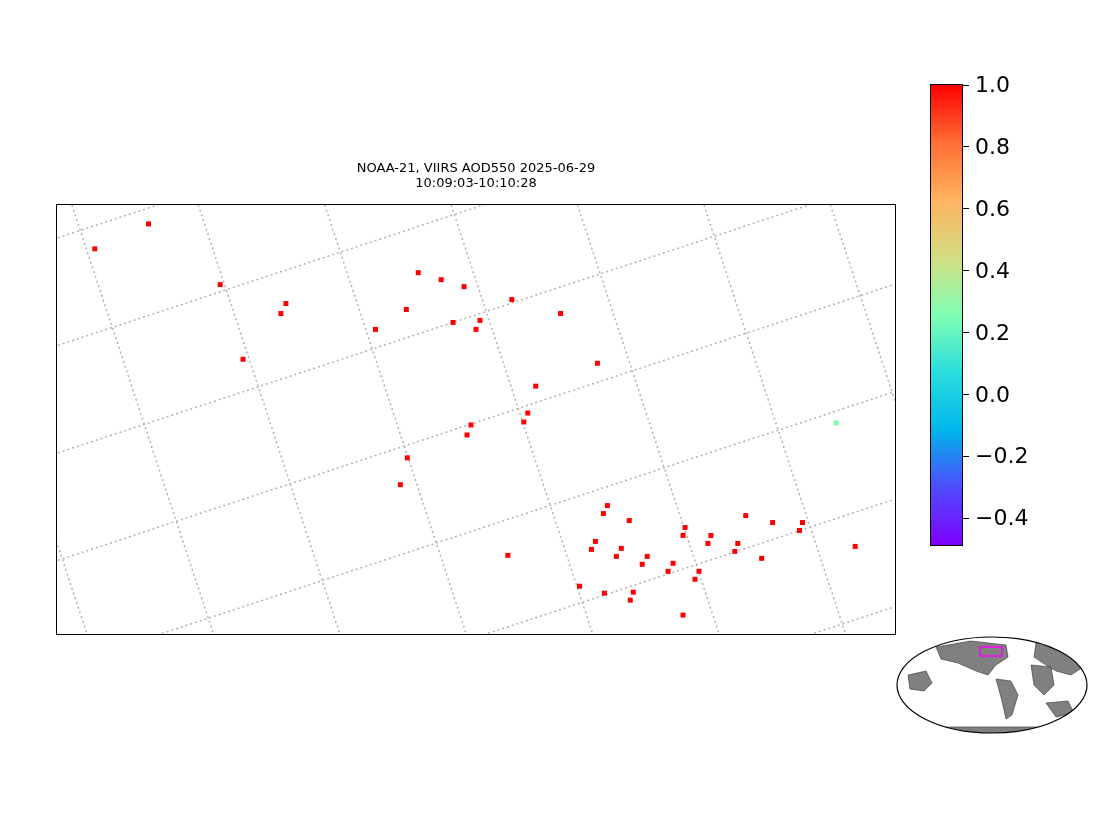  What do you see at coordinates (992, 146) in the screenshot?
I see `colorbar-tick-label: 0.8` at bounding box center [992, 146].